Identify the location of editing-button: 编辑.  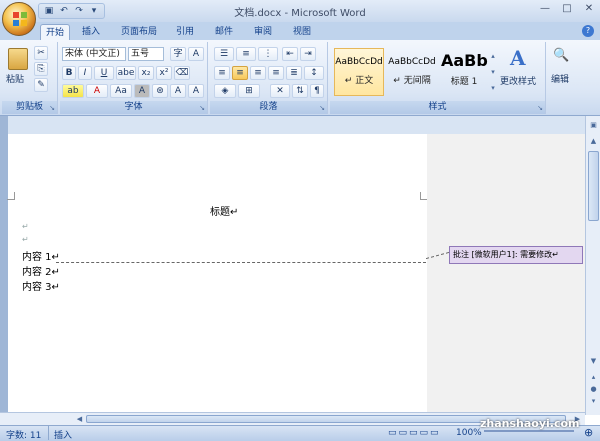
(560, 78).